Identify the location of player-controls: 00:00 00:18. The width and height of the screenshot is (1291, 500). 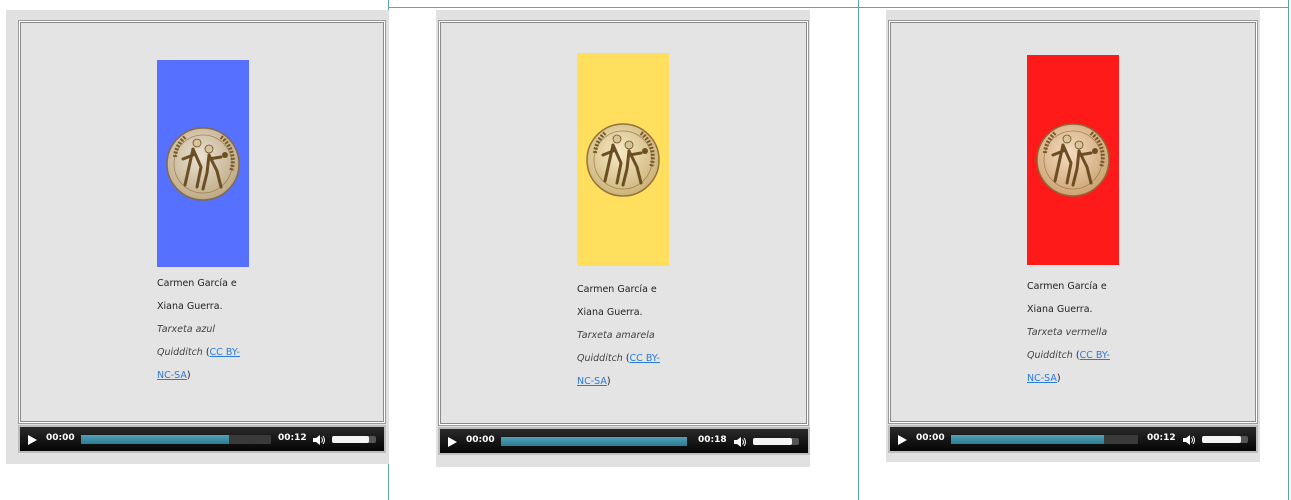
(624, 441).